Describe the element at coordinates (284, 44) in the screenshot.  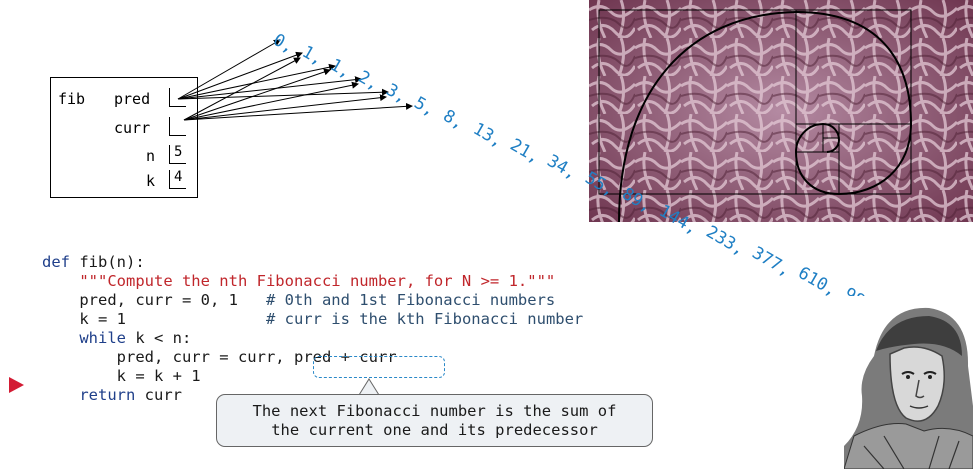
I see `seq-0: 0,` at that location.